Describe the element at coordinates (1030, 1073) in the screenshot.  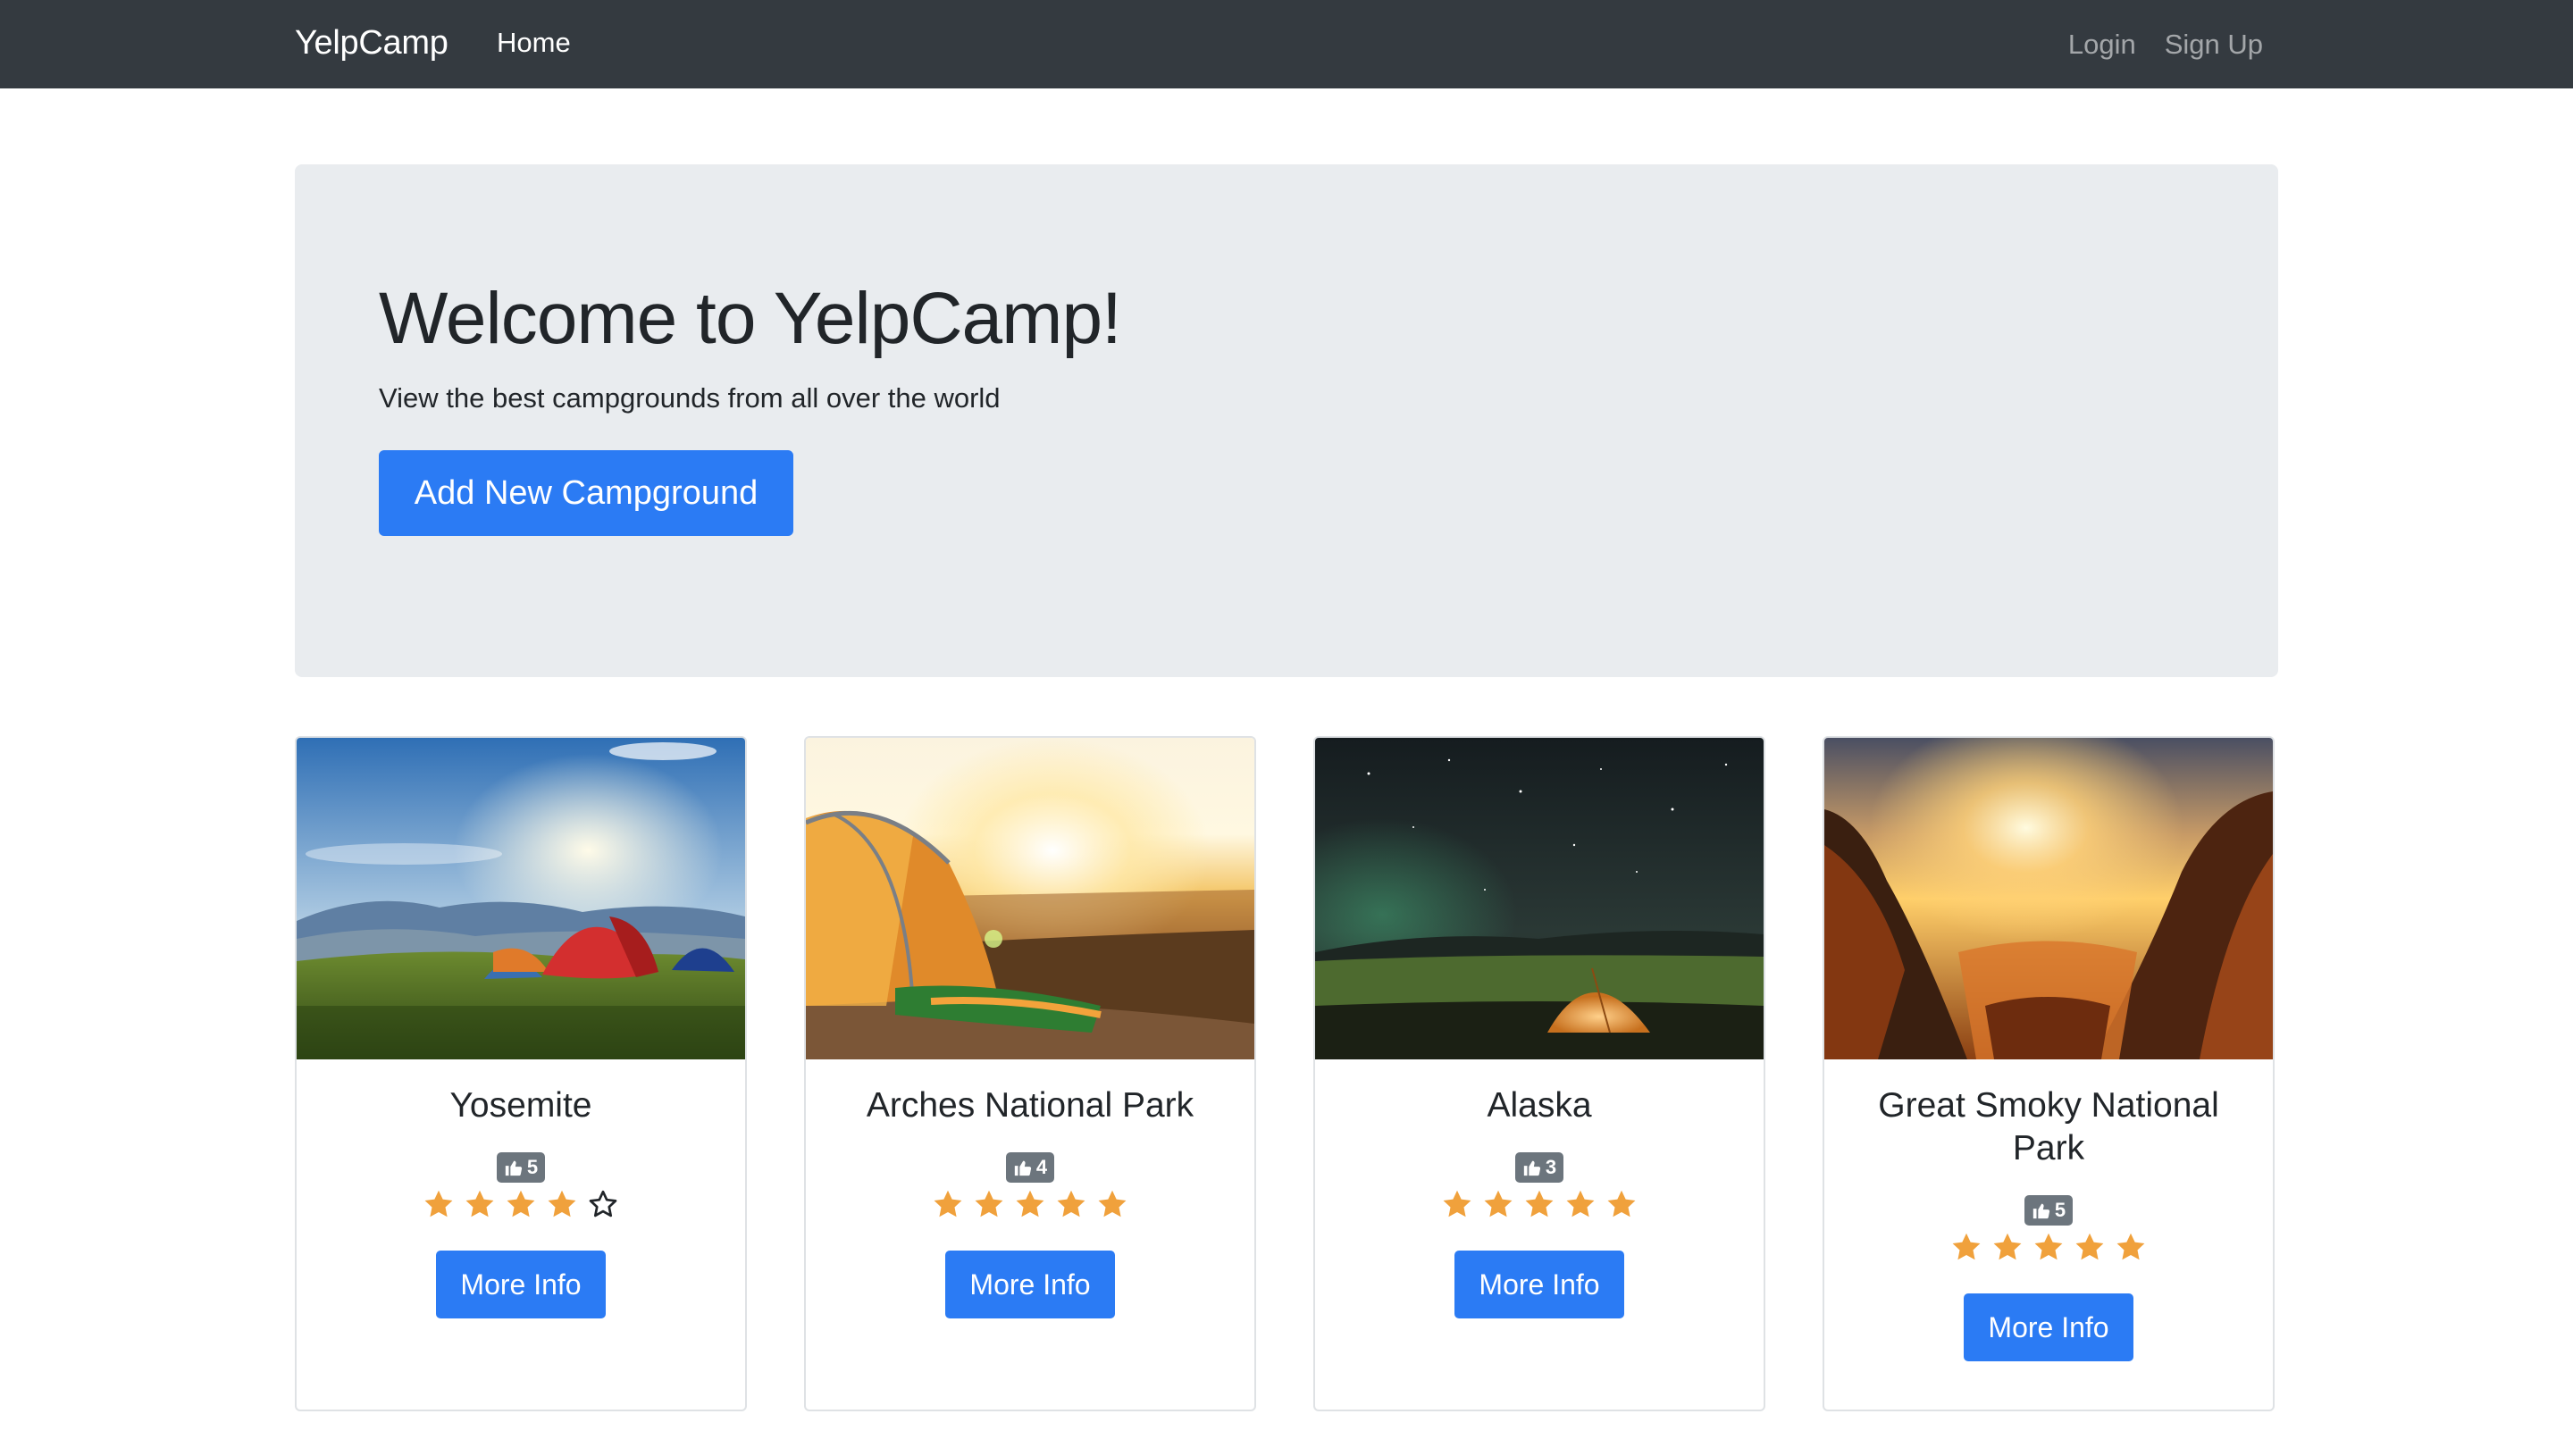
I see `campground-card: Arches National Park 4 More Info` at that location.